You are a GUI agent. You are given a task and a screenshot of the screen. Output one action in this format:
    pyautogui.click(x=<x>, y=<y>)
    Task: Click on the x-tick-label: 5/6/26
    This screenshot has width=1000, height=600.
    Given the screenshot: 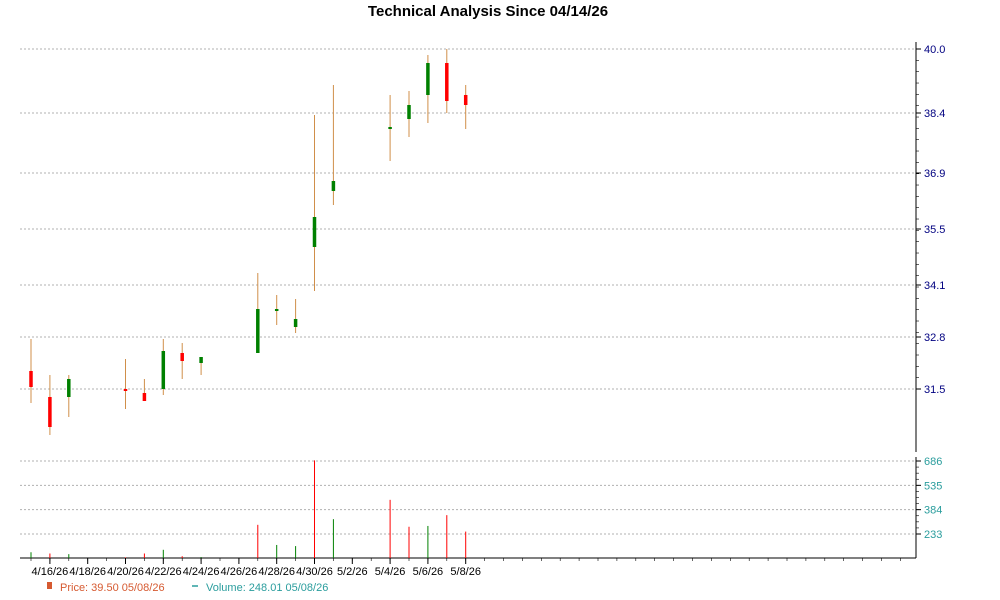 What is the action you would take?
    pyautogui.click(x=428, y=572)
    